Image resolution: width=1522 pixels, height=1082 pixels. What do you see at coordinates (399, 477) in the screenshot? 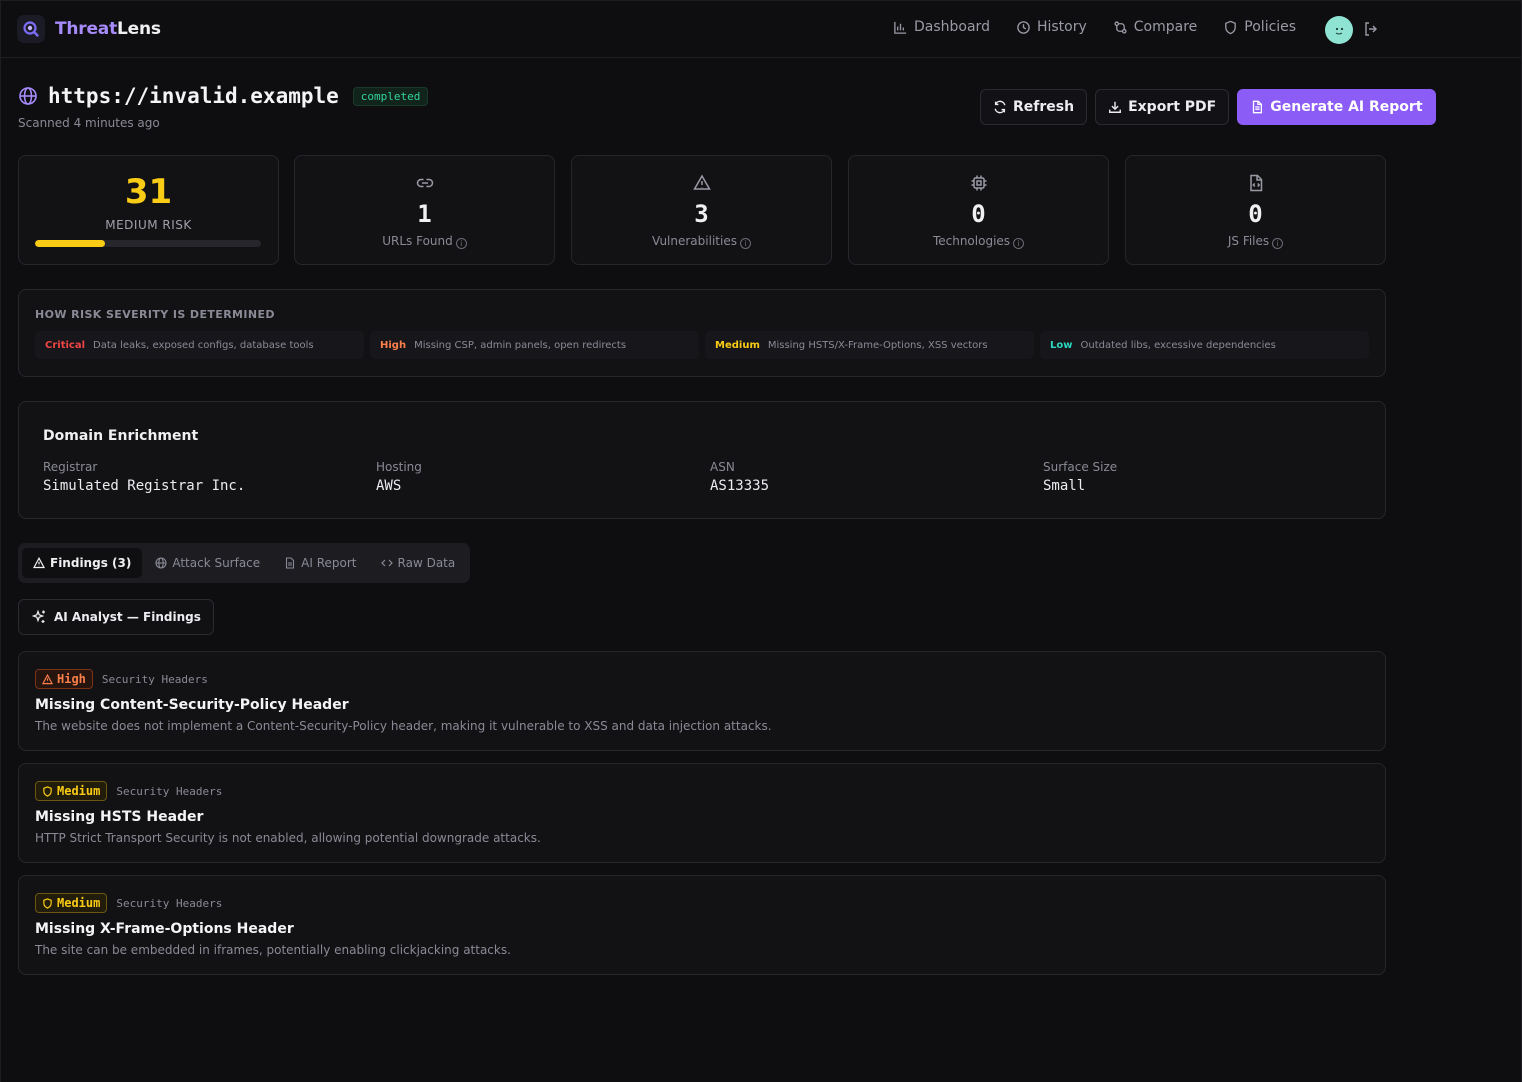
I see `enrichment-hosting: Hosting AWS` at bounding box center [399, 477].